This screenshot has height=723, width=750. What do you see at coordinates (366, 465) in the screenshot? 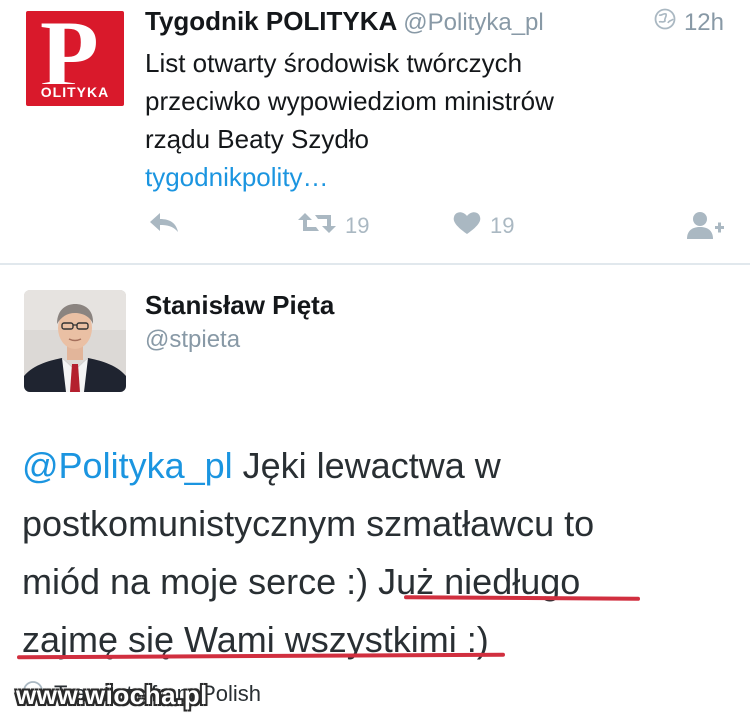
I see `tweet-text-segment: Jęki lewactwa w` at bounding box center [366, 465].